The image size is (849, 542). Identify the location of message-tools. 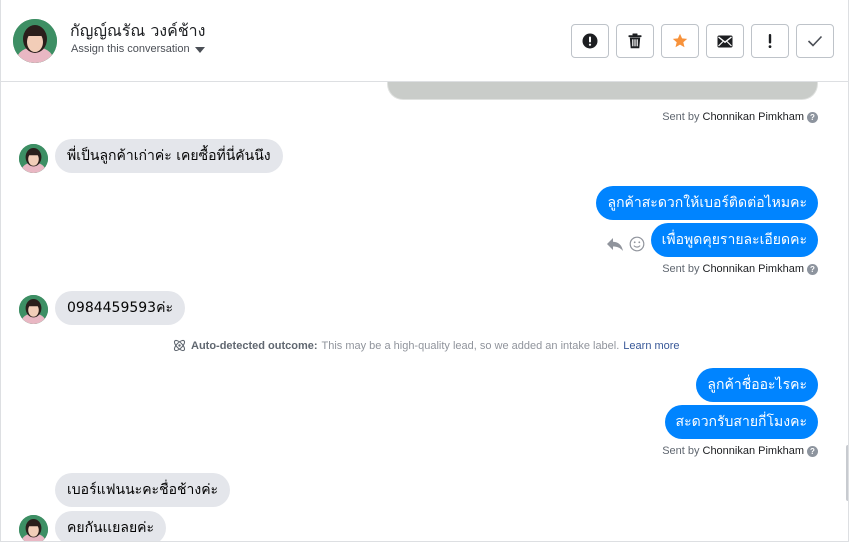
(625, 244).